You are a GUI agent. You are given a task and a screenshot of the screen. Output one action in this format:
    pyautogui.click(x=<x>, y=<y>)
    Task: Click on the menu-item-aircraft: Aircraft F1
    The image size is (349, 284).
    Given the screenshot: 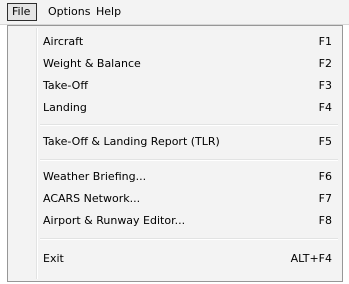 What is the action you would take?
    pyautogui.click(x=175, y=42)
    